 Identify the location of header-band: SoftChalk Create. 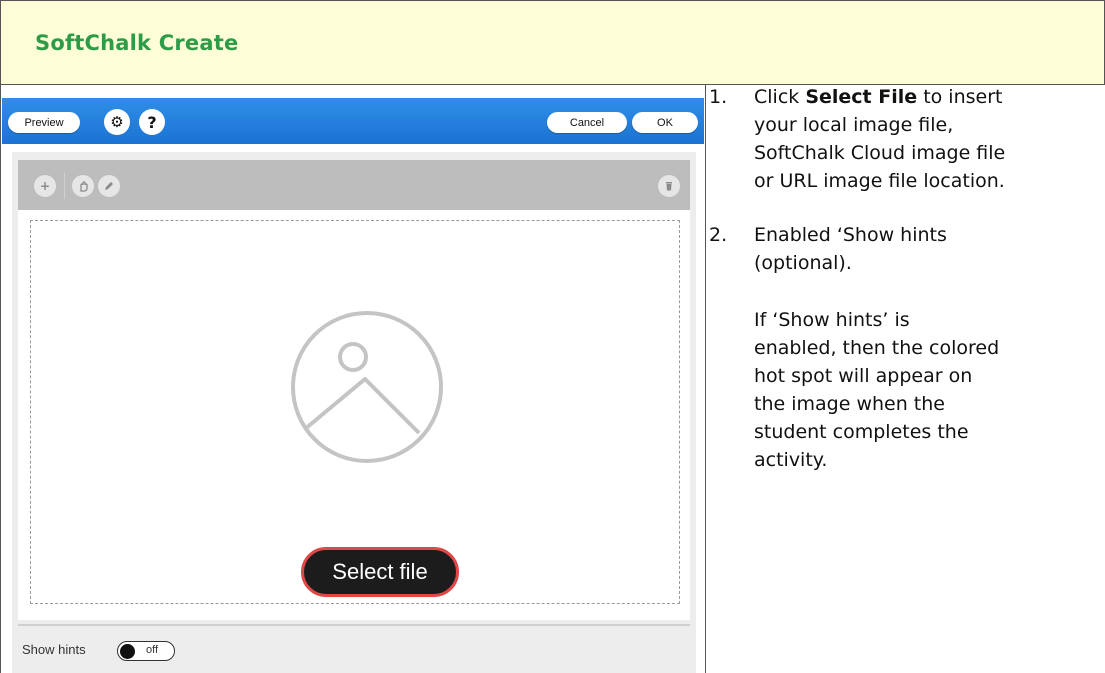
(552, 42).